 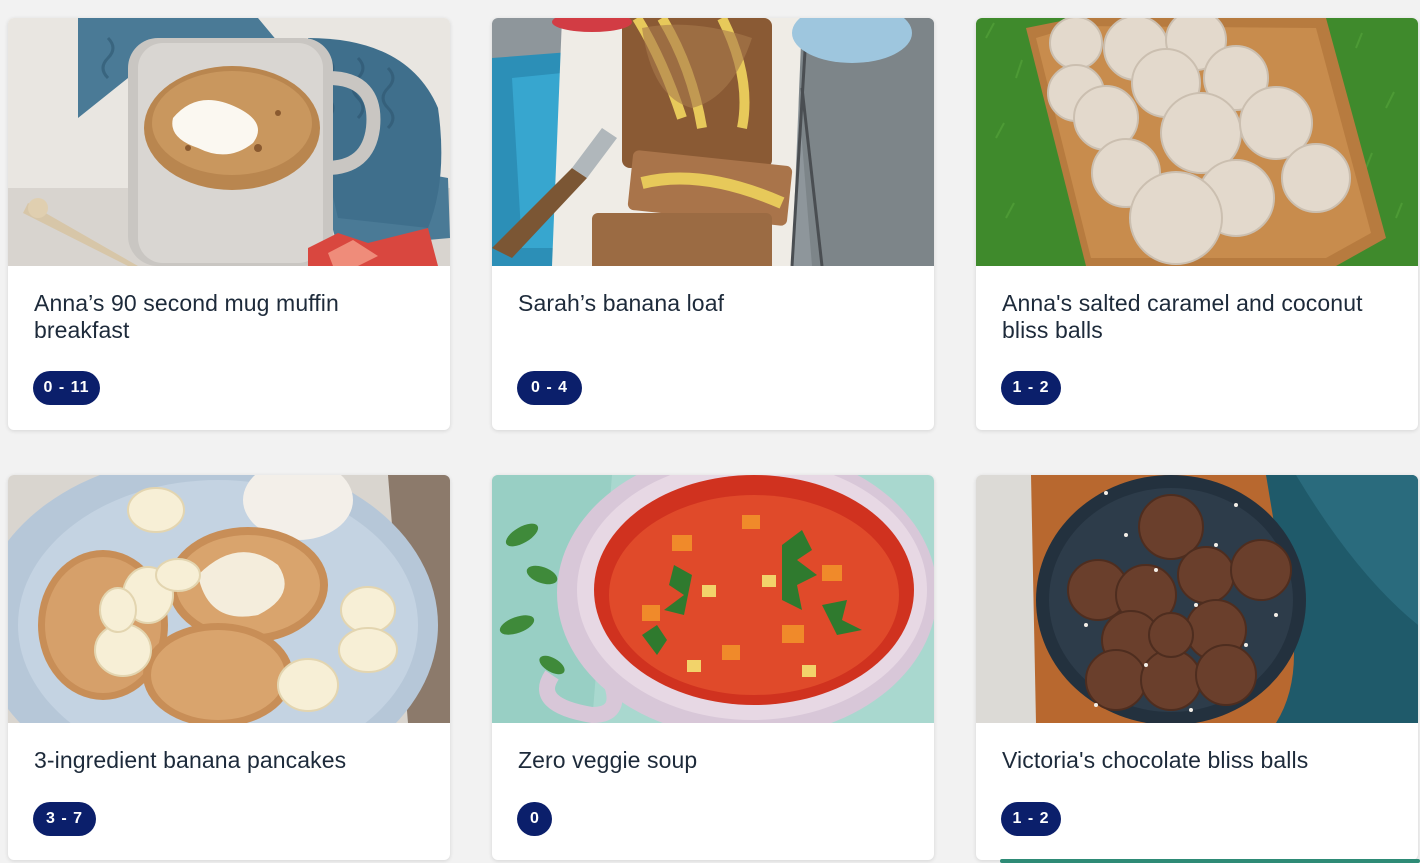 I want to click on recipe-title: Anna’s 90 second mug muffin breakfast, so click(x=224, y=317).